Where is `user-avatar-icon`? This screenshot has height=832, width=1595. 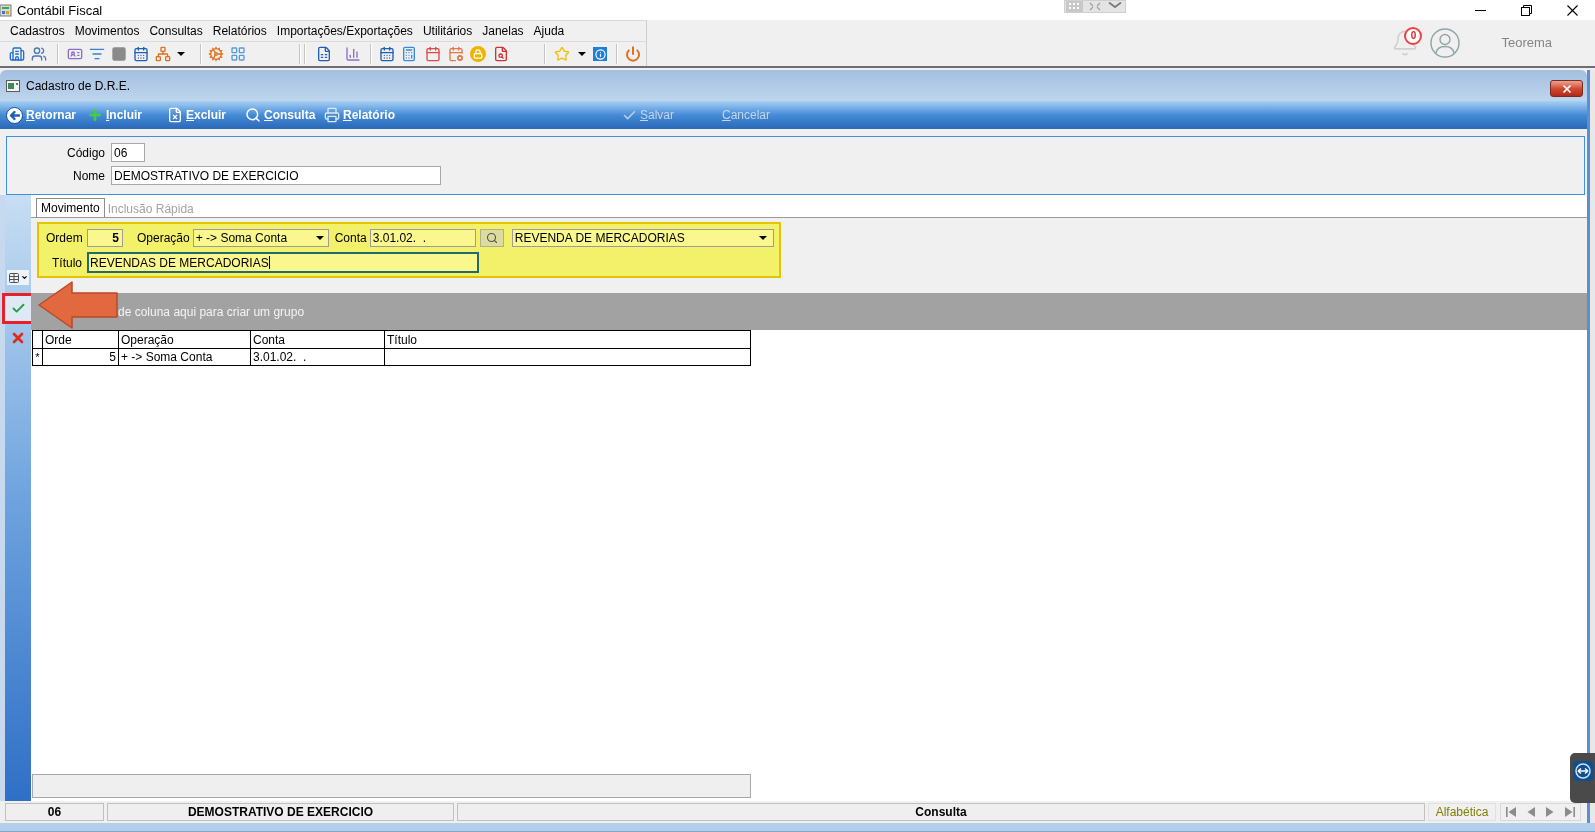 user-avatar-icon is located at coordinates (1445, 43).